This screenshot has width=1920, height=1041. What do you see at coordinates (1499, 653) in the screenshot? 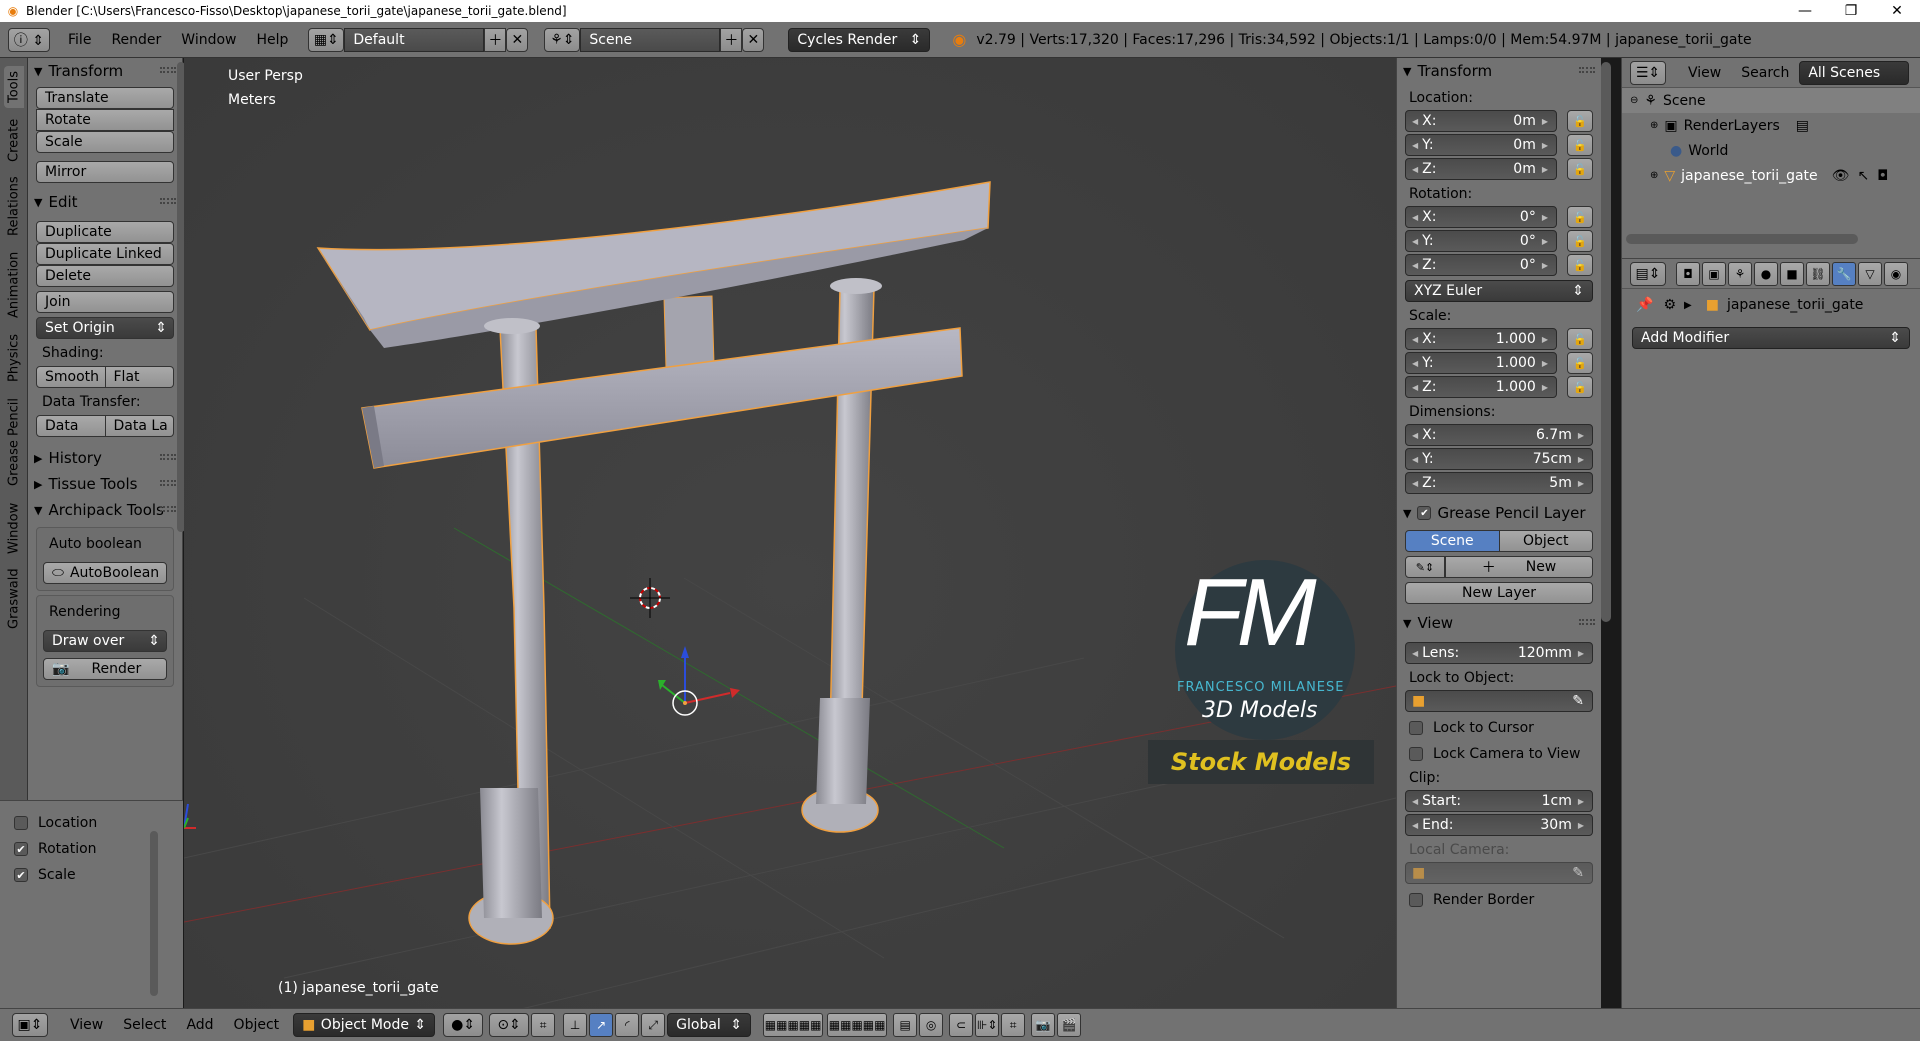
I see `lens-field: ◀ Lens: 120mm ▶` at bounding box center [1499, 653].